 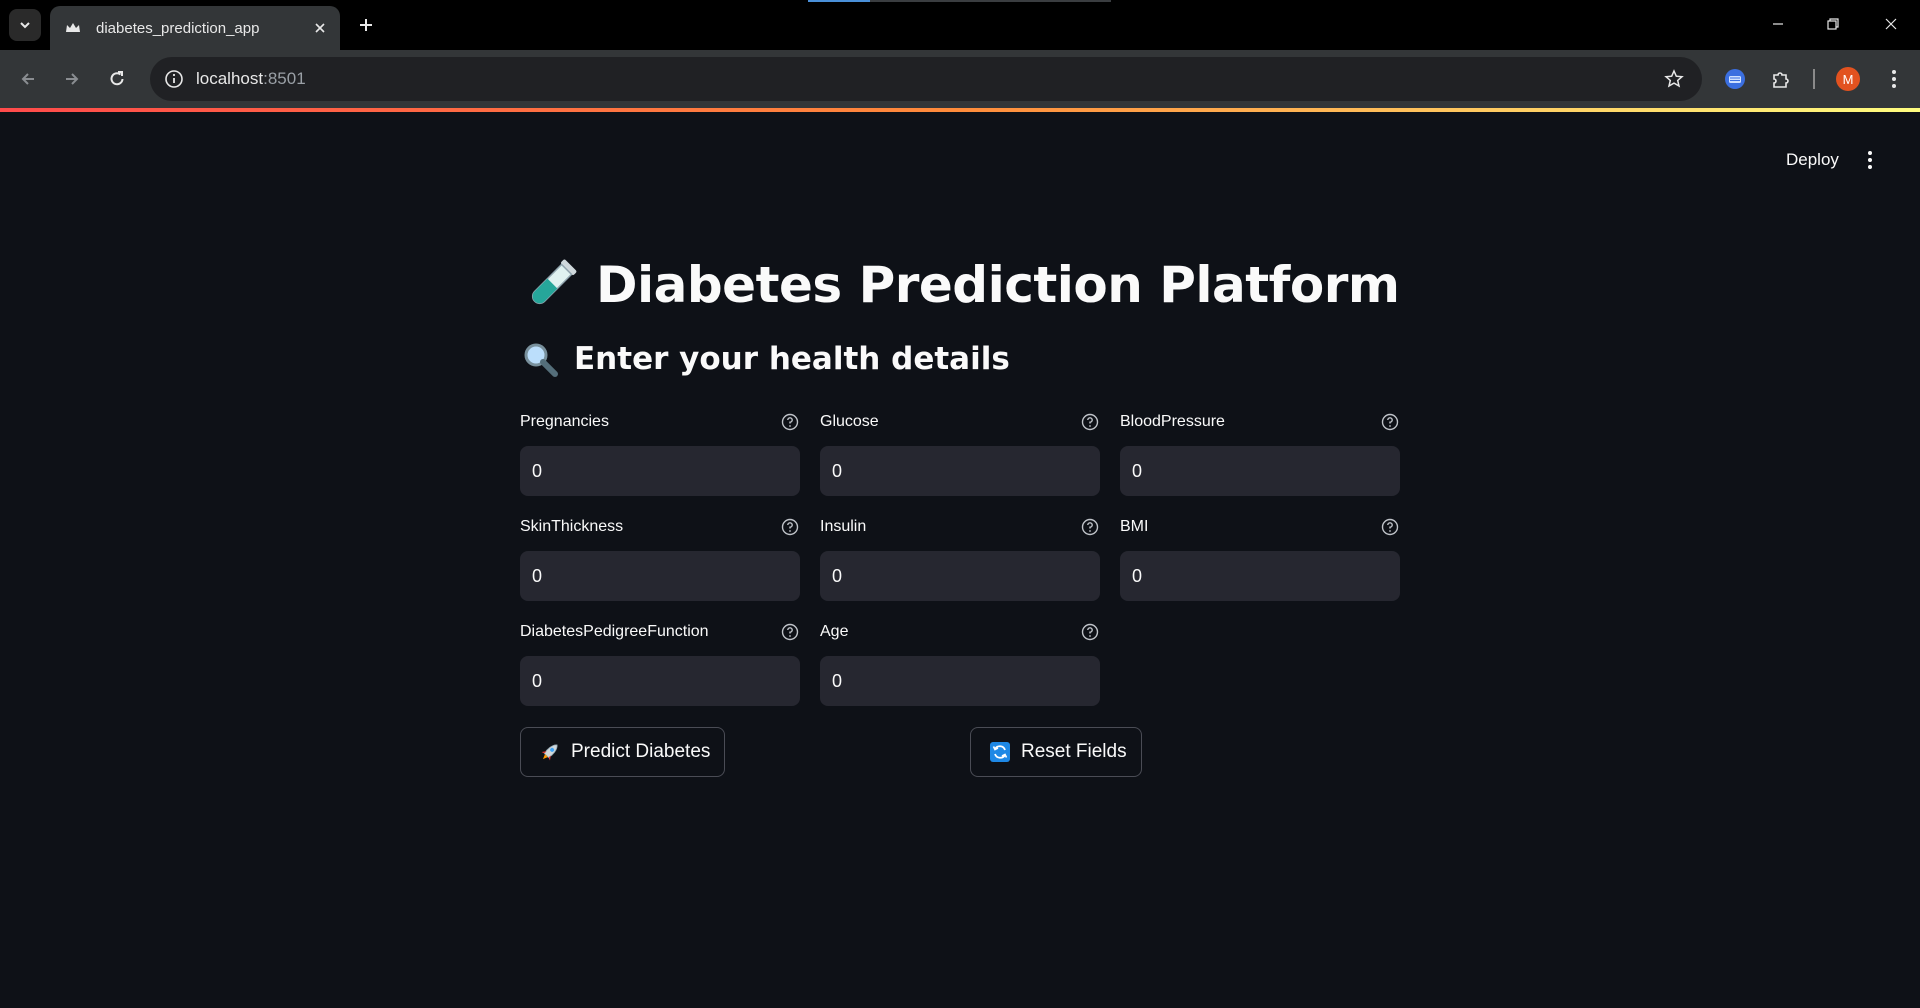 I want to click on tabstrip-indicator, so click(x=959, y=1).